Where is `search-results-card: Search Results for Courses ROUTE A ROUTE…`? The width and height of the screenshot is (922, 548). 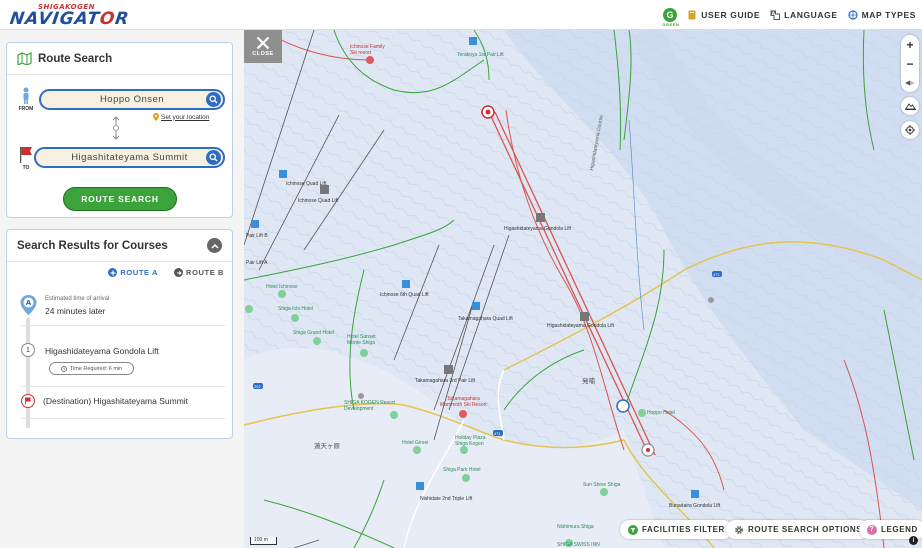 search-results-card: Search Results for Courses ROUTE A ROUTE… is located at coordinates (119, 334).